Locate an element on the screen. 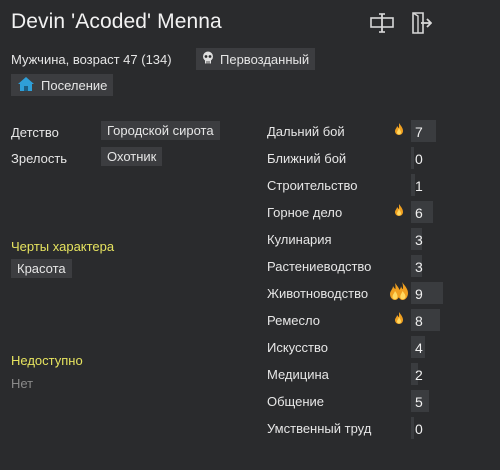  faction-label: Поселение is located at coordinates (74, 85).